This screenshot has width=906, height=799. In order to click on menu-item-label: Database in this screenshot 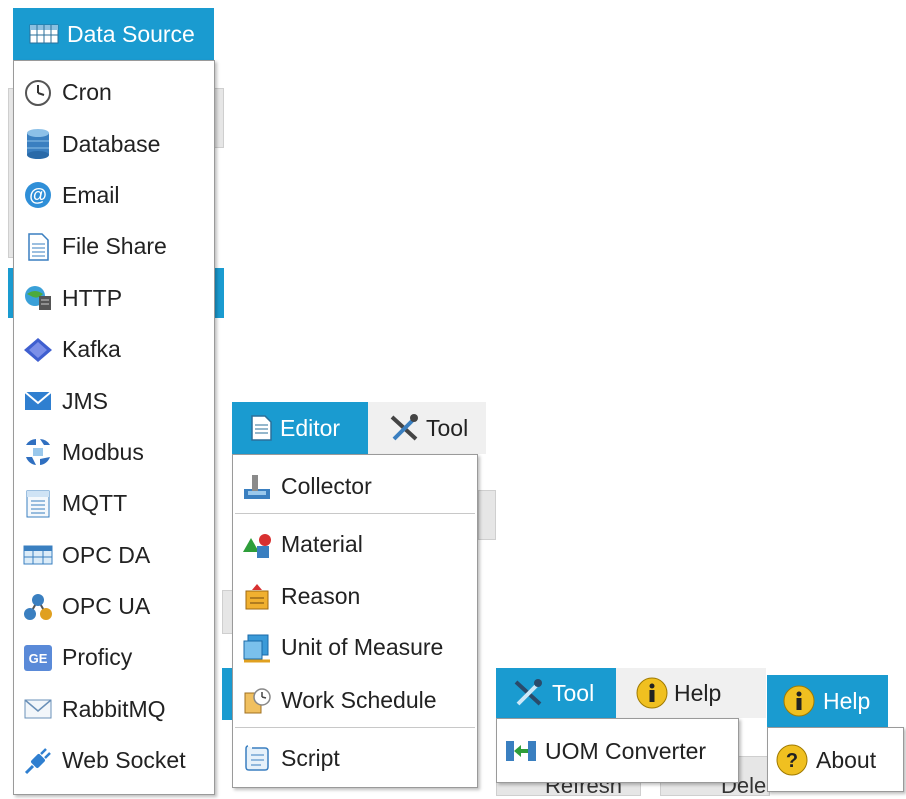, I will do `click(111, 143)`.